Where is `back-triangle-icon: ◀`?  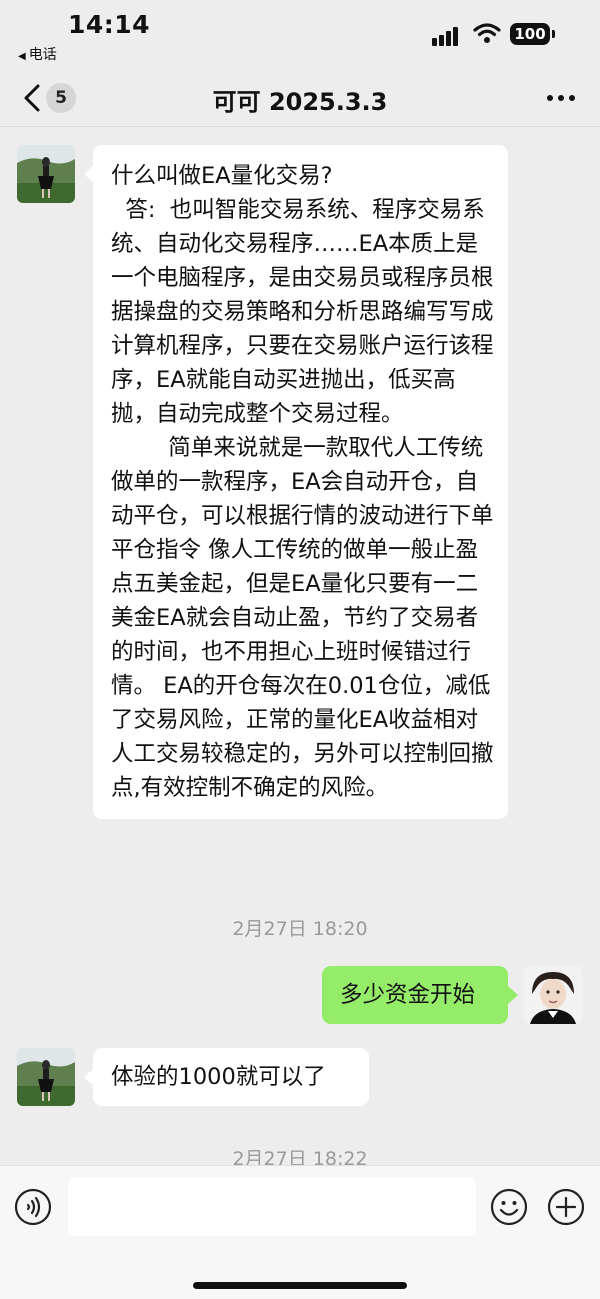 back-triangle-icon: ◀ is located at coordinates (22, 56).